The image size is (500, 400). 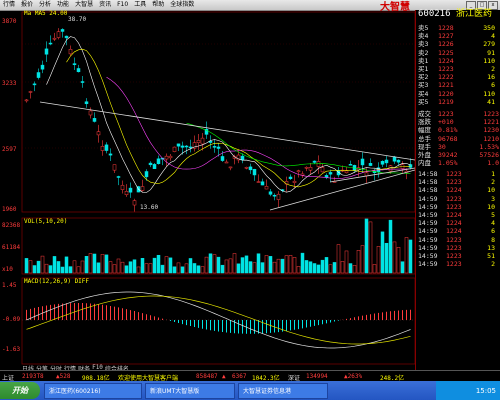 What do you see at coordinates (448, 163) in the screenshot?
I see `stat-value: 1.05%` at bounding box center [448, 163].